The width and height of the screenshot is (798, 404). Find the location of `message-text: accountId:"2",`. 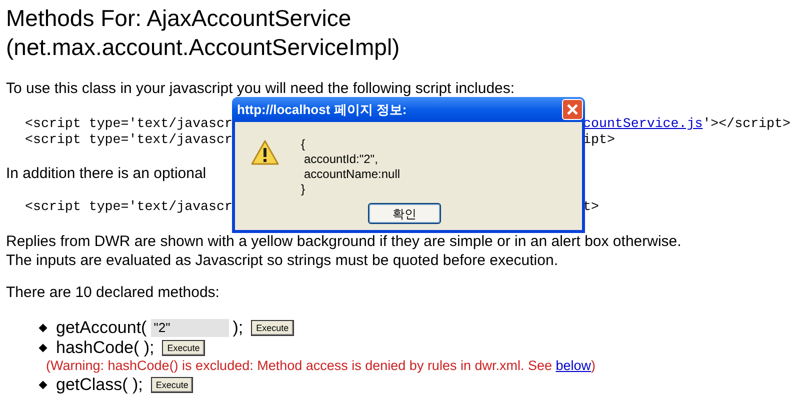

message-text: accountId:"2", is located at coordinates (340, 159).